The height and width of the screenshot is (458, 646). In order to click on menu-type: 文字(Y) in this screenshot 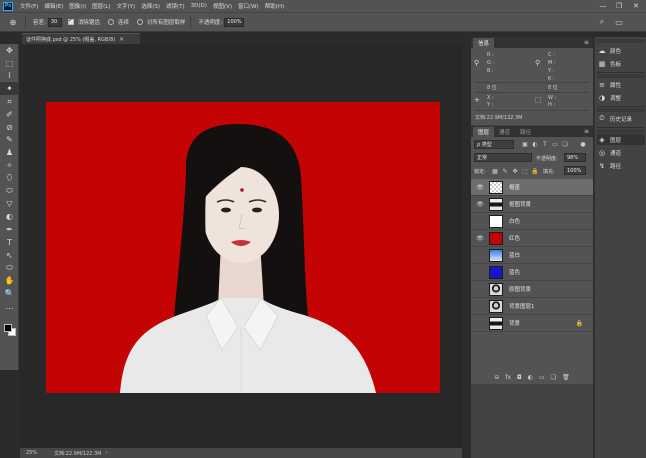, I will do `click(126, 6)`.